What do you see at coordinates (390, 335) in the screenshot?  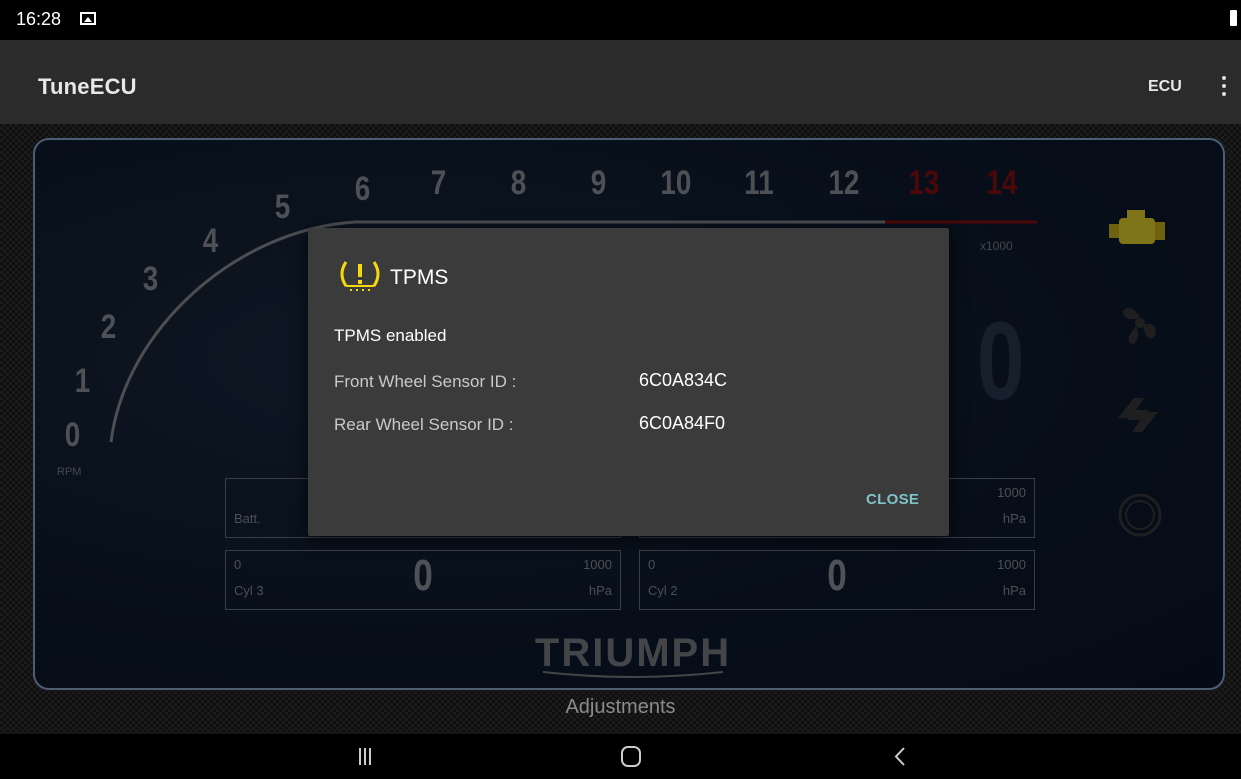 I see `tpms-status-text: TPMS enabled` at bounding box center [390, 335].